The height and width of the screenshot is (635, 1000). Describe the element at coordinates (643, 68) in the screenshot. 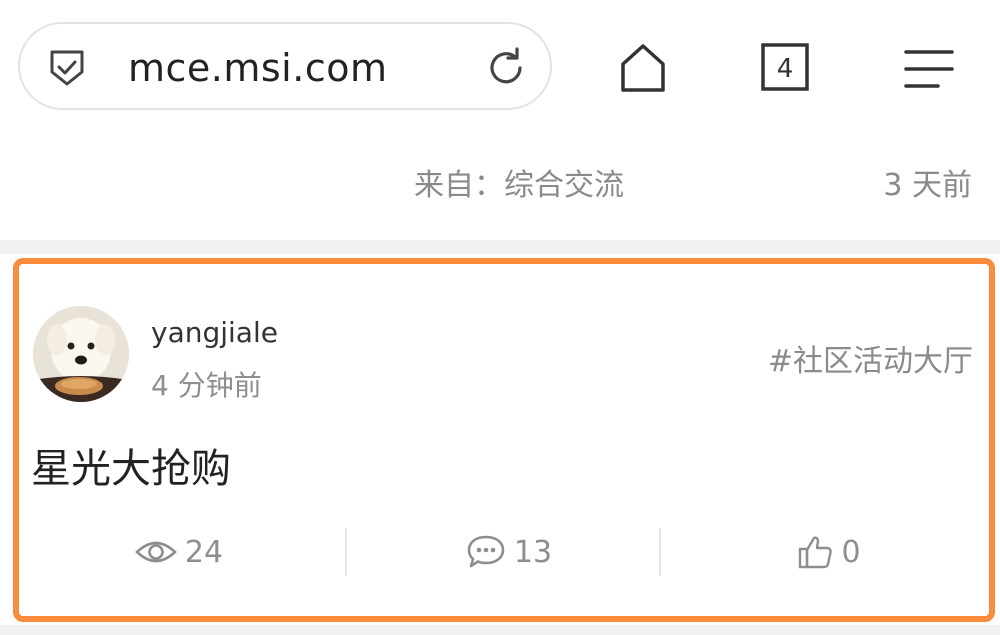

I see `home-icon` at that location.